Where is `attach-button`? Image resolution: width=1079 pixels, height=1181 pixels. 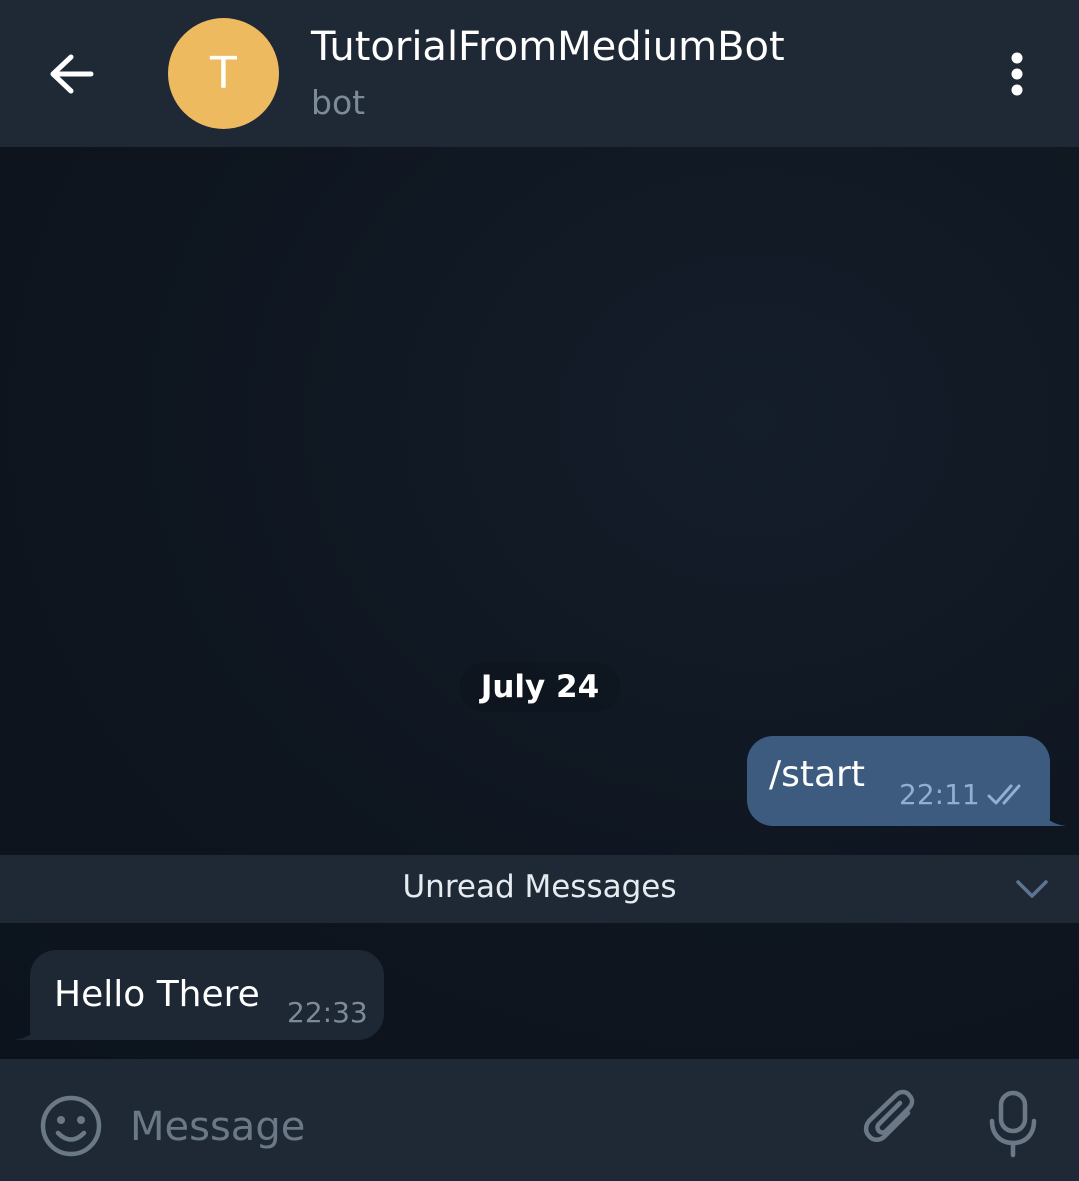 attach-button is located at coordinates (891, 1122).